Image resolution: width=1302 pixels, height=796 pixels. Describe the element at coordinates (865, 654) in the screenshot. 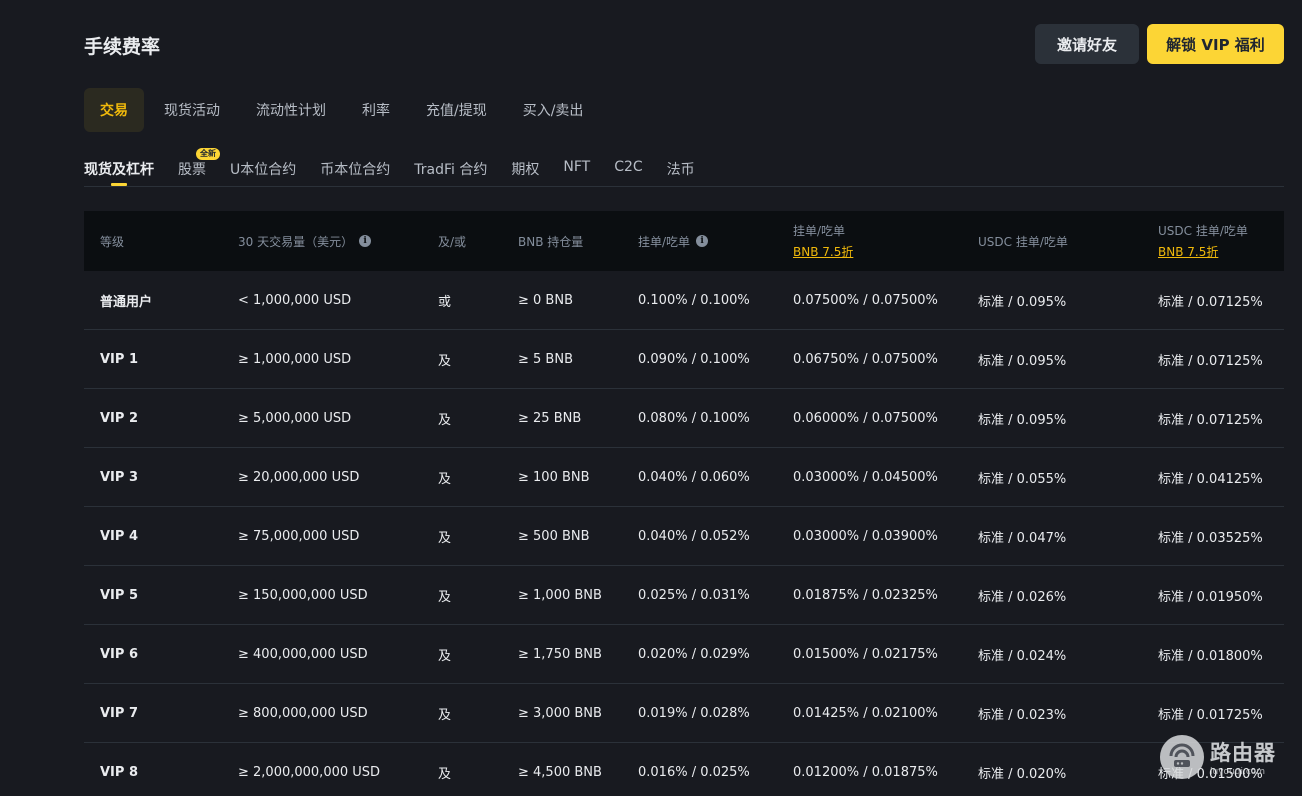

I see `cell-maker-taker-bnb: 0.01500% / 0.02175%` at that location.